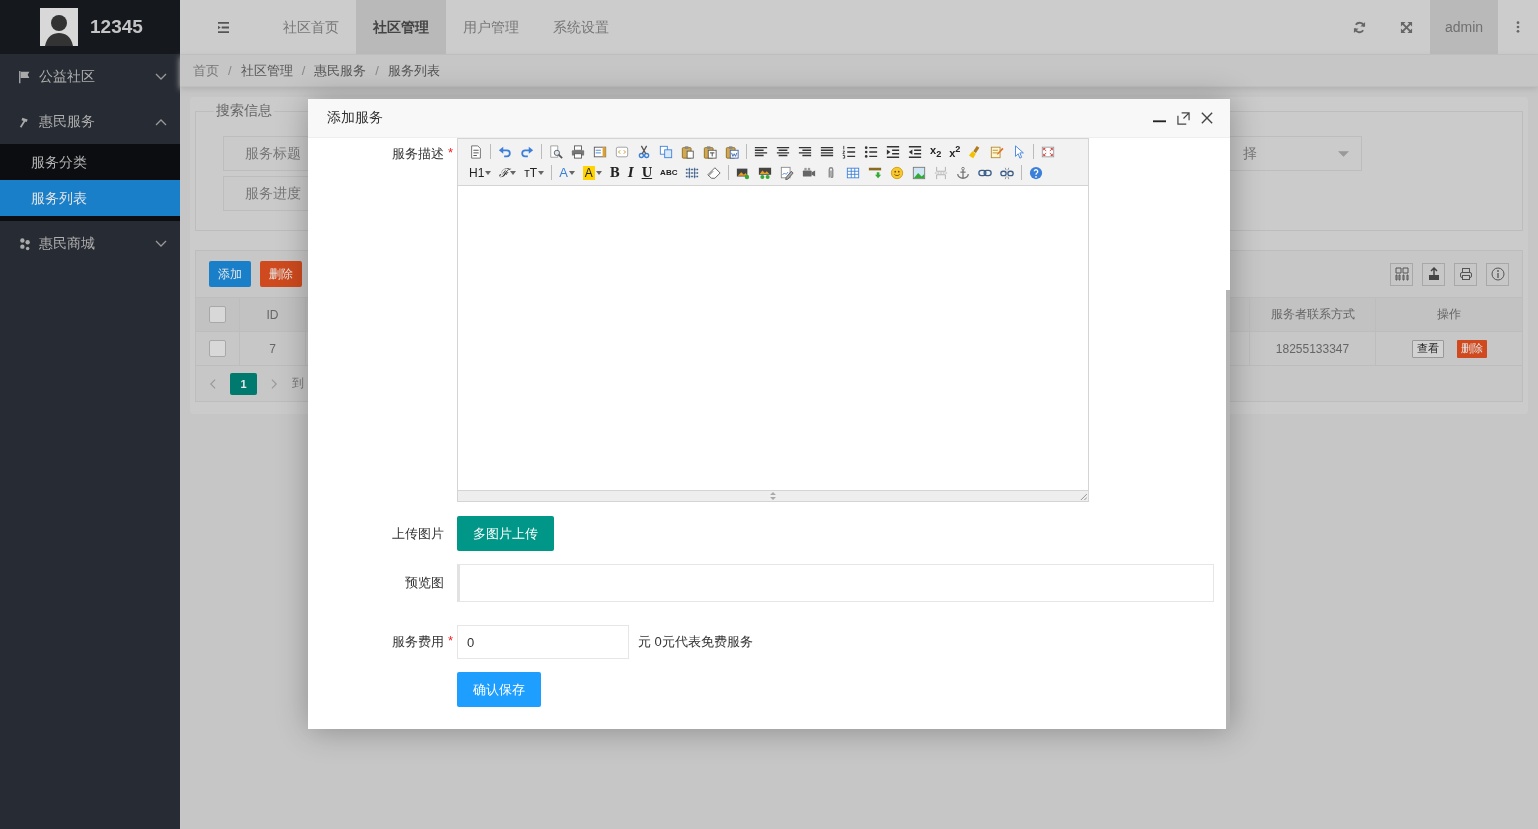 Image resolution: width=1538 pixels, height=829 pixels. Describe the element at coordinates (206, 70) in the screenshot. I see `breadcrumb-link: 首页` at that location.